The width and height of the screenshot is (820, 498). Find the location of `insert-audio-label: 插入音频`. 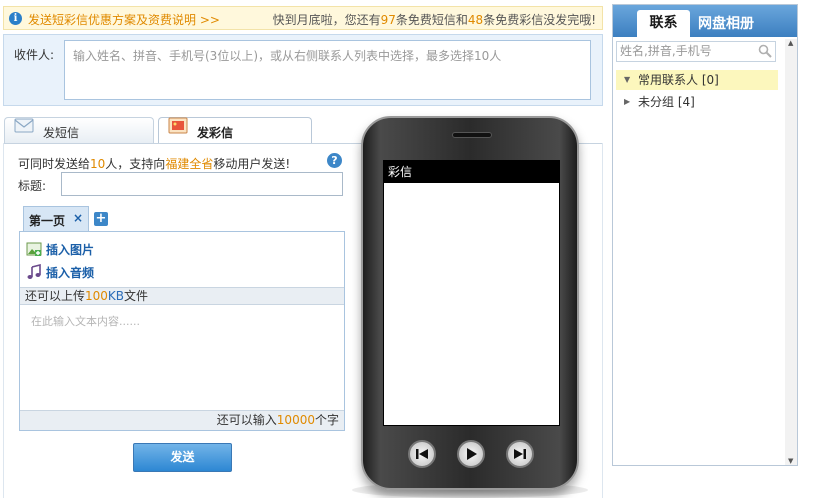

insert-audio-label: 插入音频 is located at coordinates (70, 273).